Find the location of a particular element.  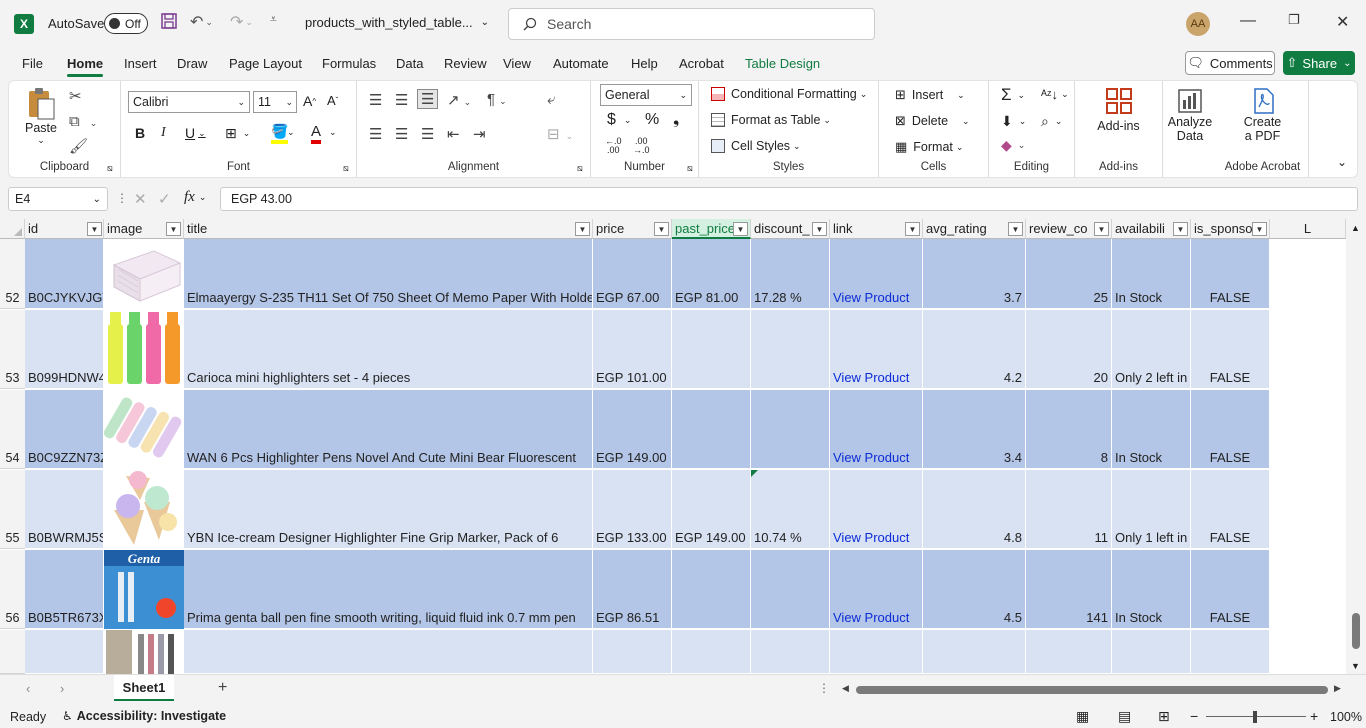

tab-acrobat: Acrobat is located at coordinates (701, 63).